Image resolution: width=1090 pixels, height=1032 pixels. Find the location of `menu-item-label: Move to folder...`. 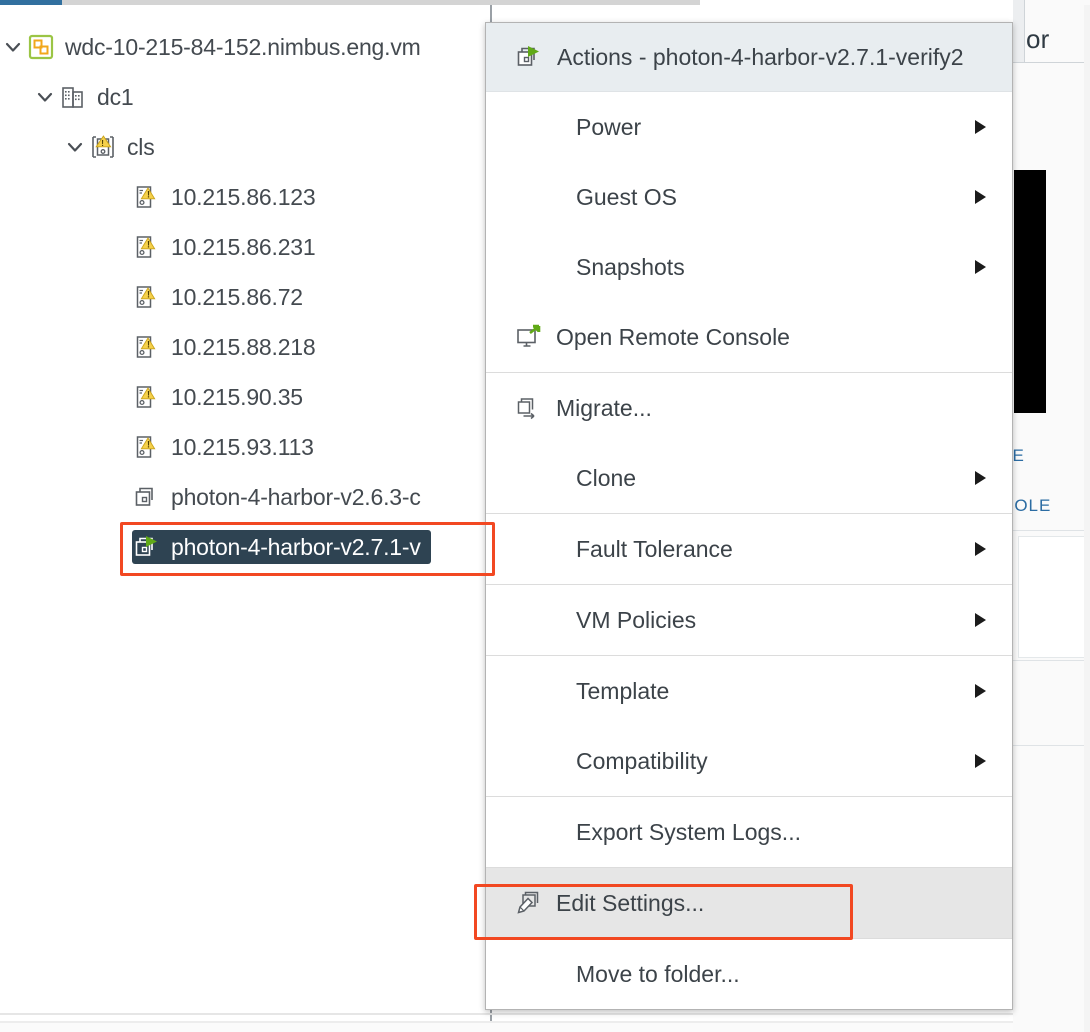

menu-item-label: Move to folder... is located at coordinates (658, 973).